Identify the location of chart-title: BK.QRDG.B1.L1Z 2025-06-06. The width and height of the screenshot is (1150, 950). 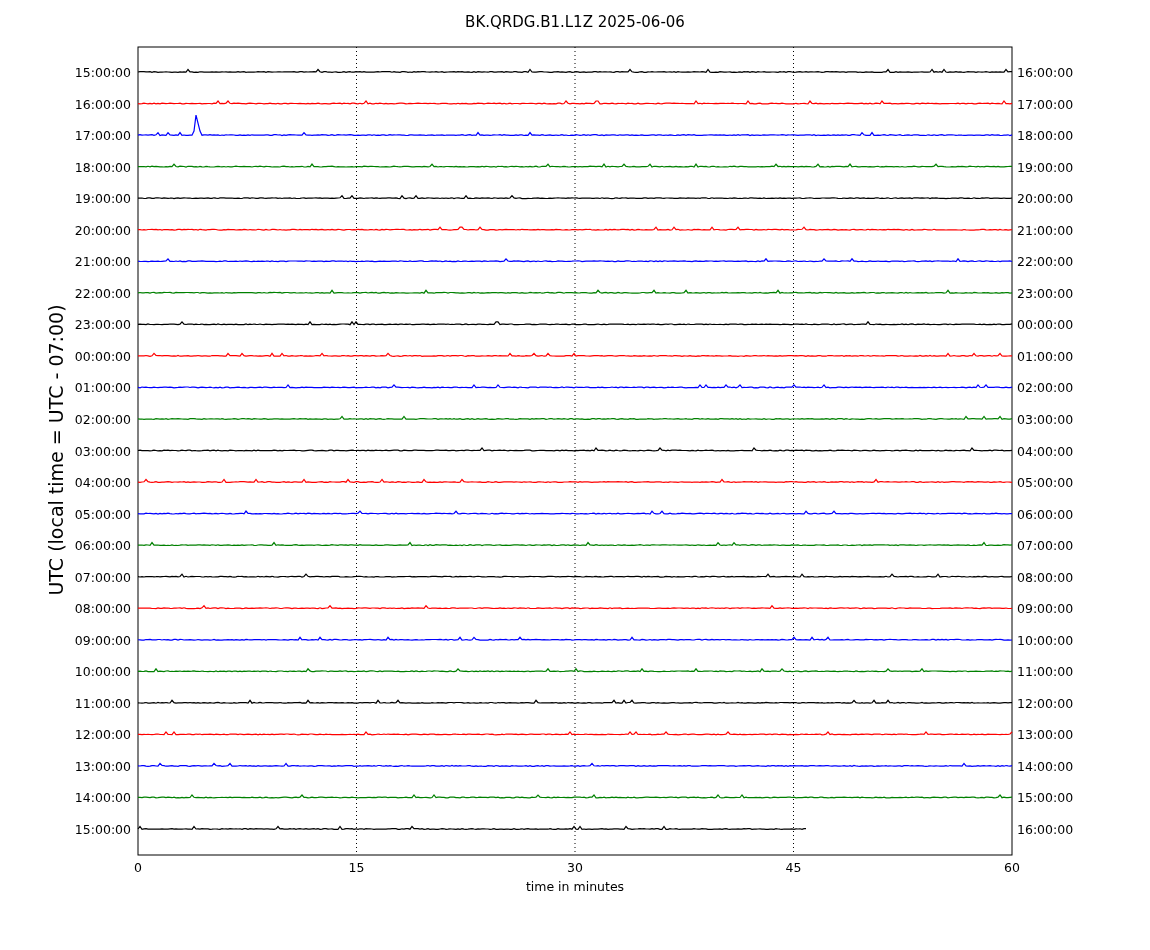
(575, 22).